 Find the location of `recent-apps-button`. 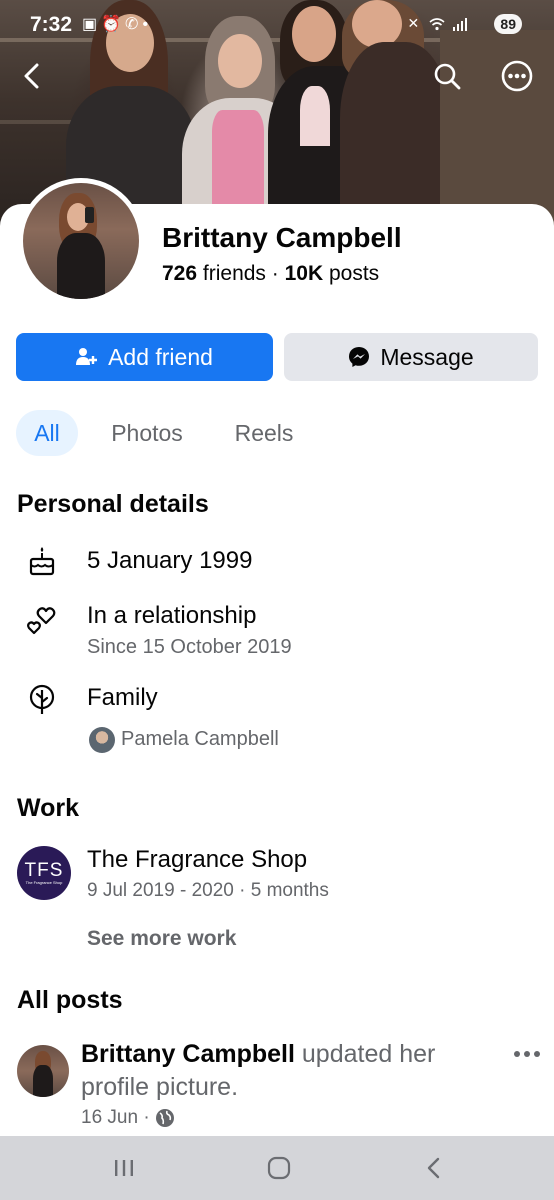

recent-apps-button is located at coordinates (124, 1168).